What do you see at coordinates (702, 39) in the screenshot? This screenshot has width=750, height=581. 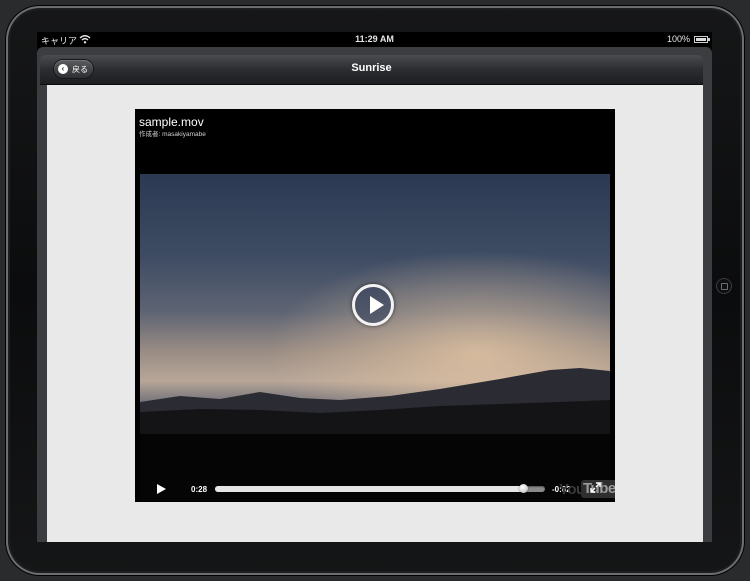 I see `battery-icon` at bounding box center [702, 39].